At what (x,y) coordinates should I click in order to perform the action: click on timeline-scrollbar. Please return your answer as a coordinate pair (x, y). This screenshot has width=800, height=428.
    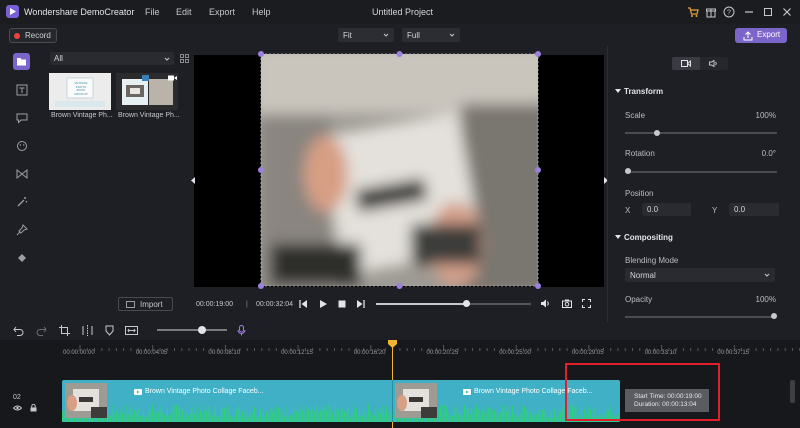
    Looking at the image, I should click on (792, 391).